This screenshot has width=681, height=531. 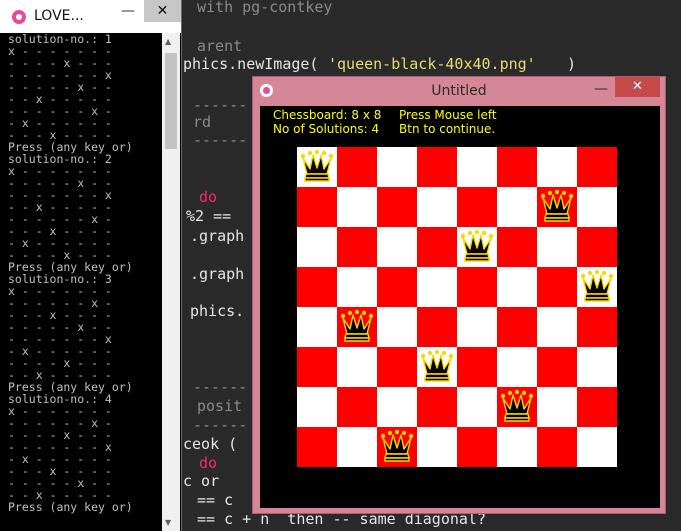 I want to click on scroll-up-arrow-icon: ▲, so click(x=168, y=41).